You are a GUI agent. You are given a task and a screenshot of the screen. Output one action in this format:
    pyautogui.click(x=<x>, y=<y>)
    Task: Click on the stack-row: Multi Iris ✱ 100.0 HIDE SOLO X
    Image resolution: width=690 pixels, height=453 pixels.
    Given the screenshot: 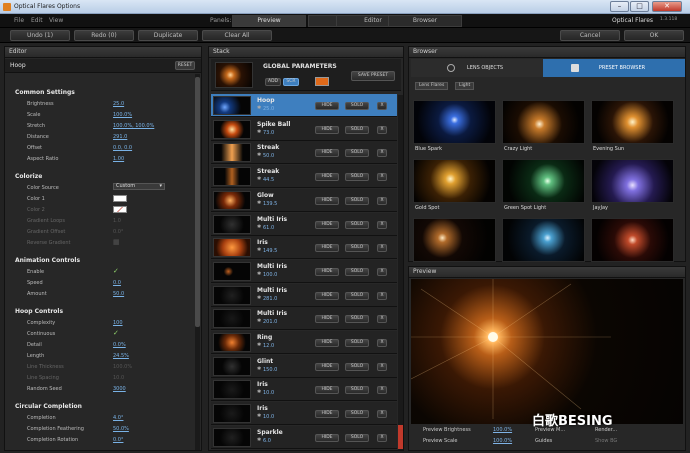 What is the action you would take?
    pyautogui.click(x=304, y=271)
    